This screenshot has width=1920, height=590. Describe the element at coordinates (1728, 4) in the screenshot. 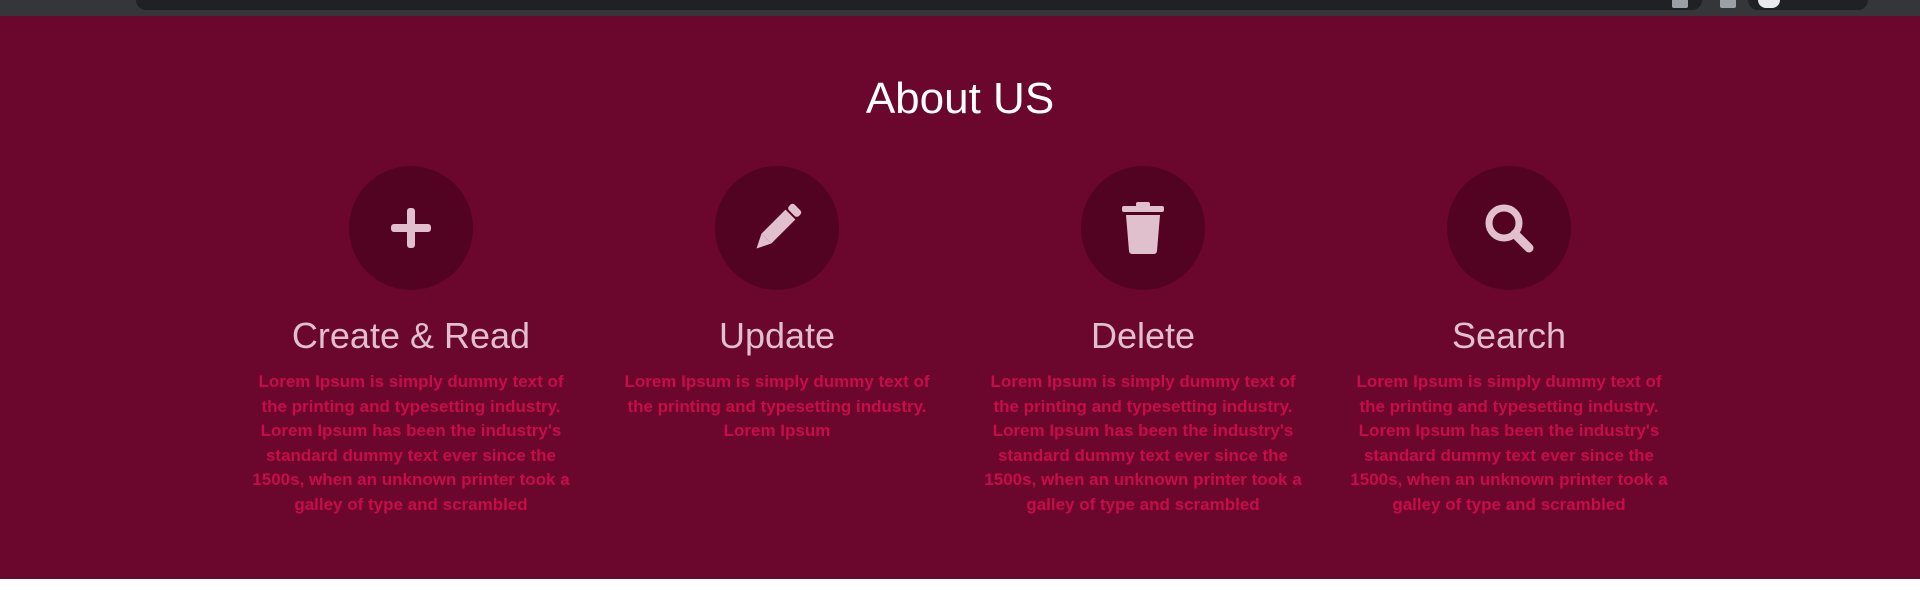

I see `tab-search-icon` at that location.